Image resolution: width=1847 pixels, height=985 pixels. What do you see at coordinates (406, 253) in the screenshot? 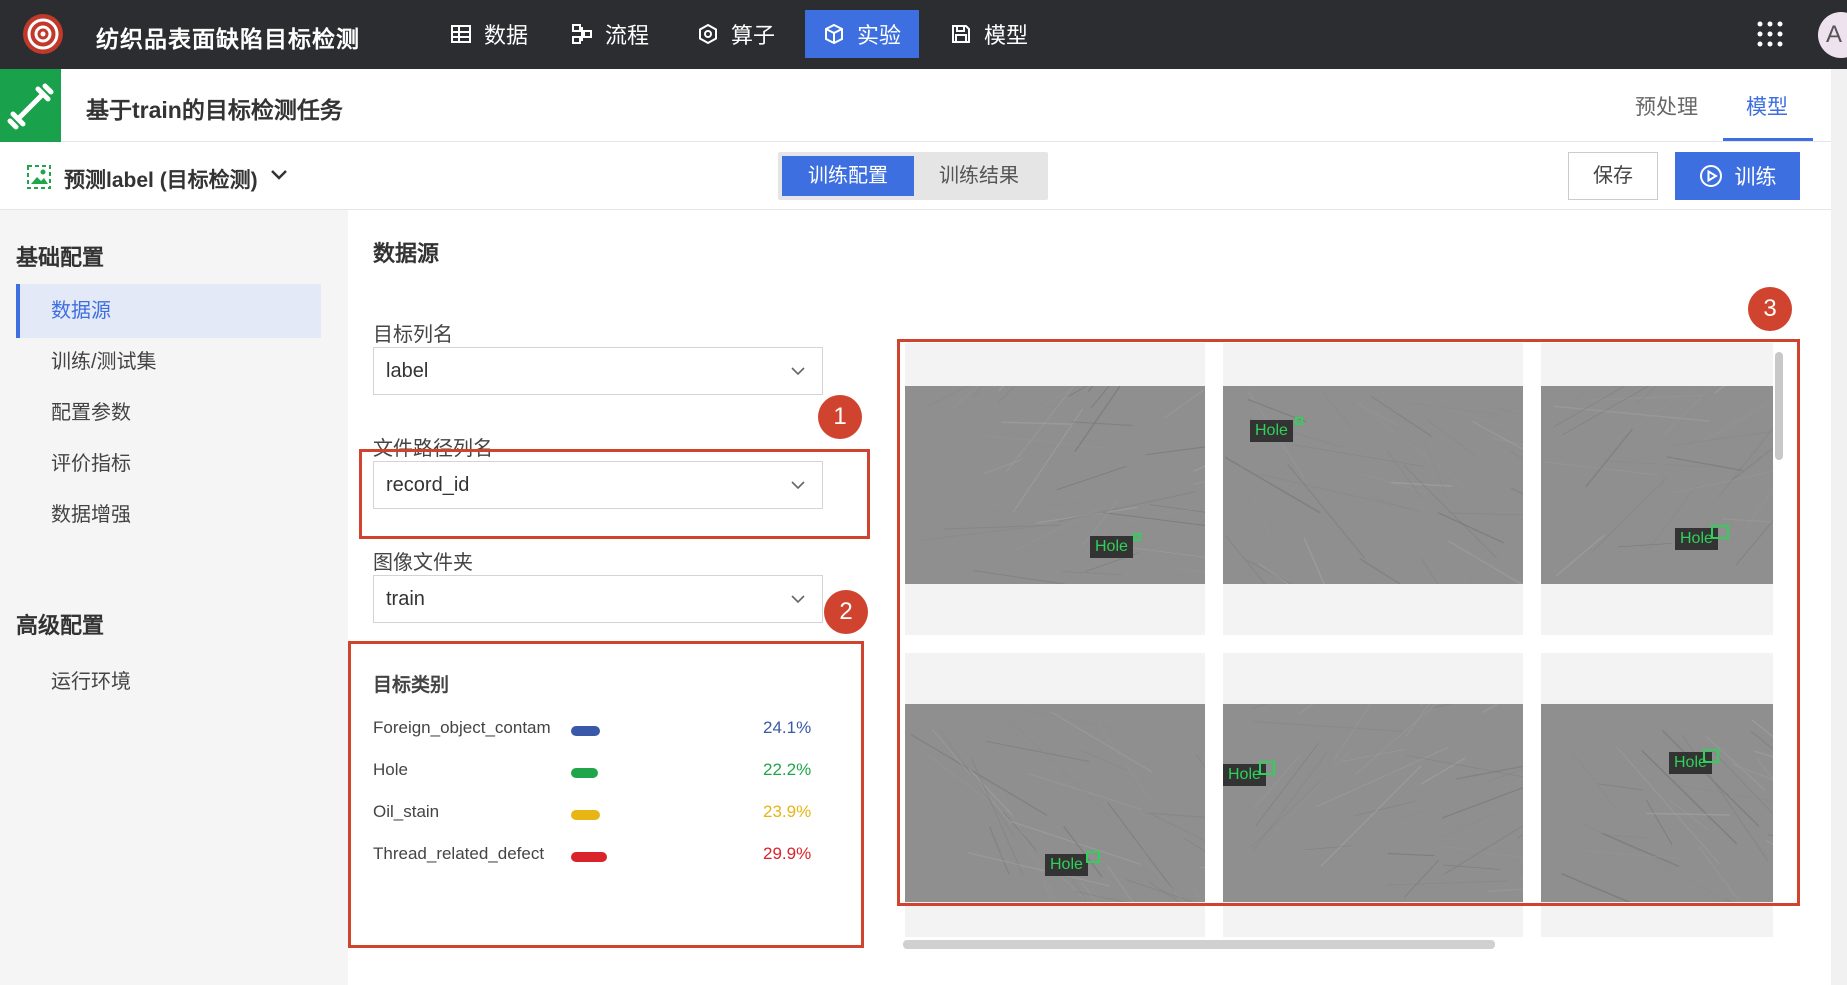
I see `section-title: 数据源` at bounding box center [406, 253].